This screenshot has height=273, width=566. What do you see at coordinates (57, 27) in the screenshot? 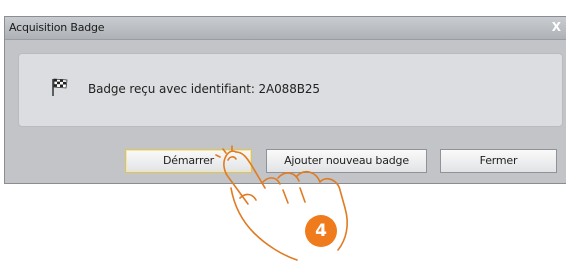
I see `window-title: Acquisition Badge` at bounding box center [57, 27].